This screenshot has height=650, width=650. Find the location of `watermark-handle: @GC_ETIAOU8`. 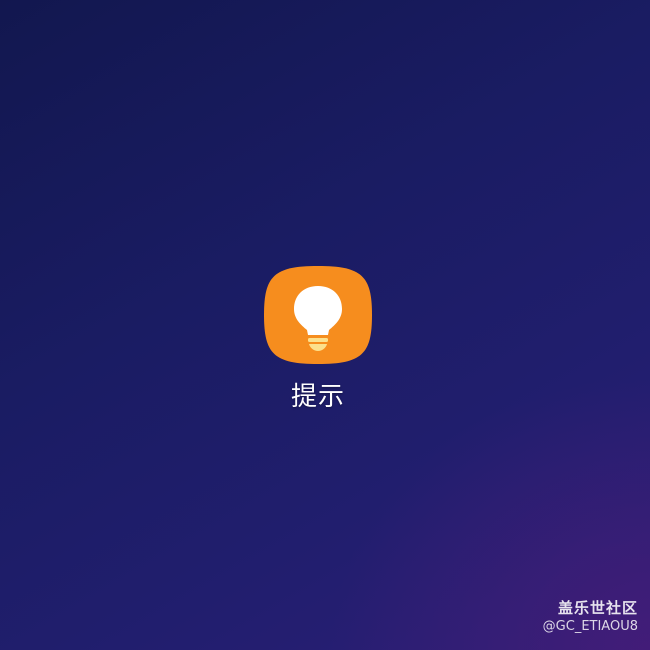

watermark-handle: @GC_ETIAOU8 is located at coordinates (590, 626).